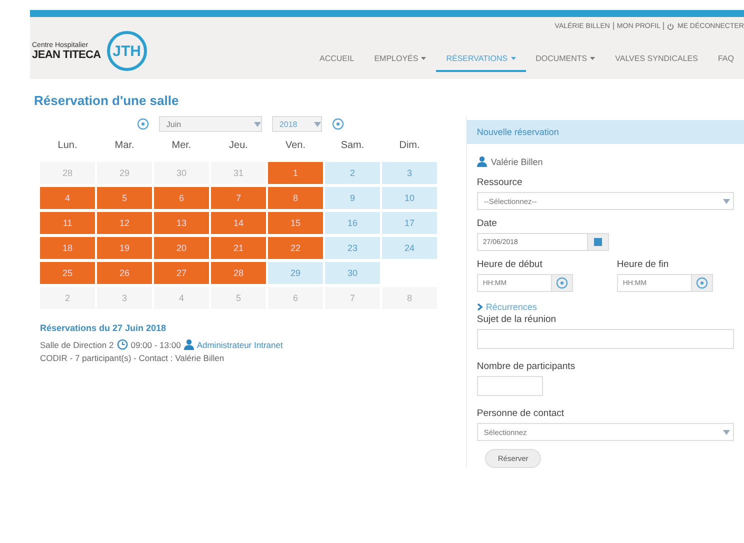 The height and width of the screenshot is (543, 744). Describe the element at coordinates (409, 198) in the screenshot. I see `day-cell: 10` at that location.